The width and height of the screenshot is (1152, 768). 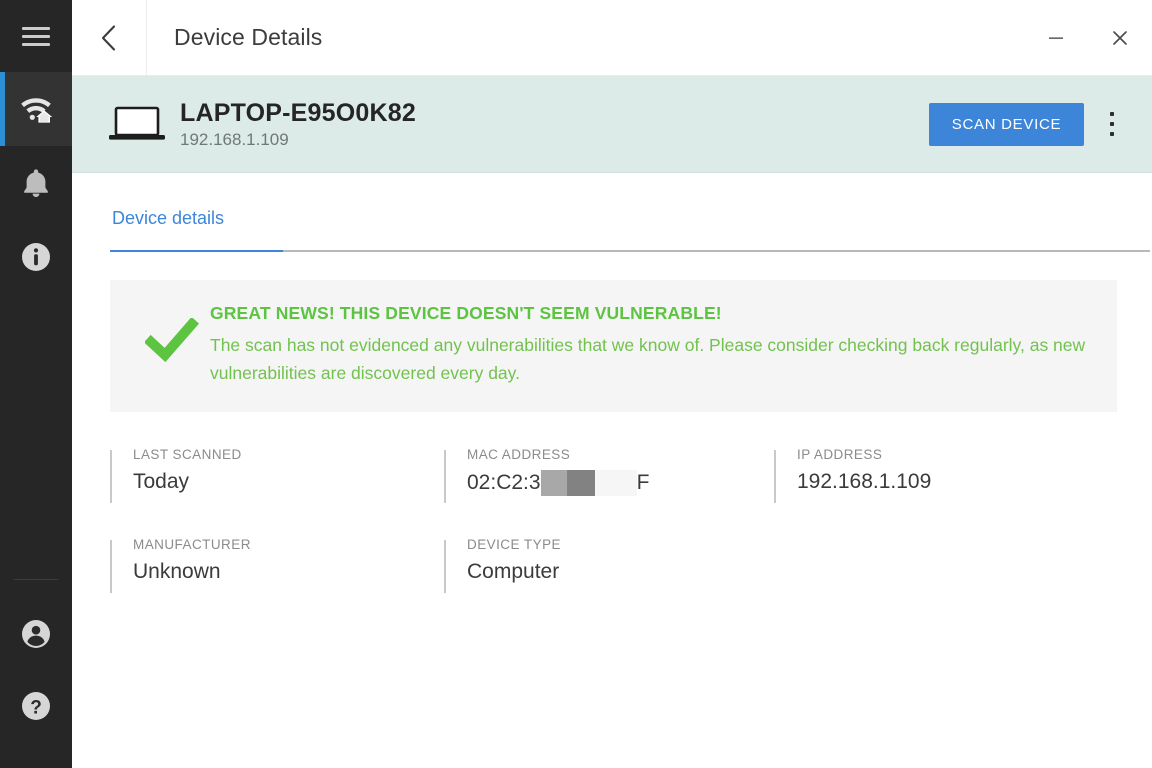 I want to click on close-icon, so click(x=1120, y=38).